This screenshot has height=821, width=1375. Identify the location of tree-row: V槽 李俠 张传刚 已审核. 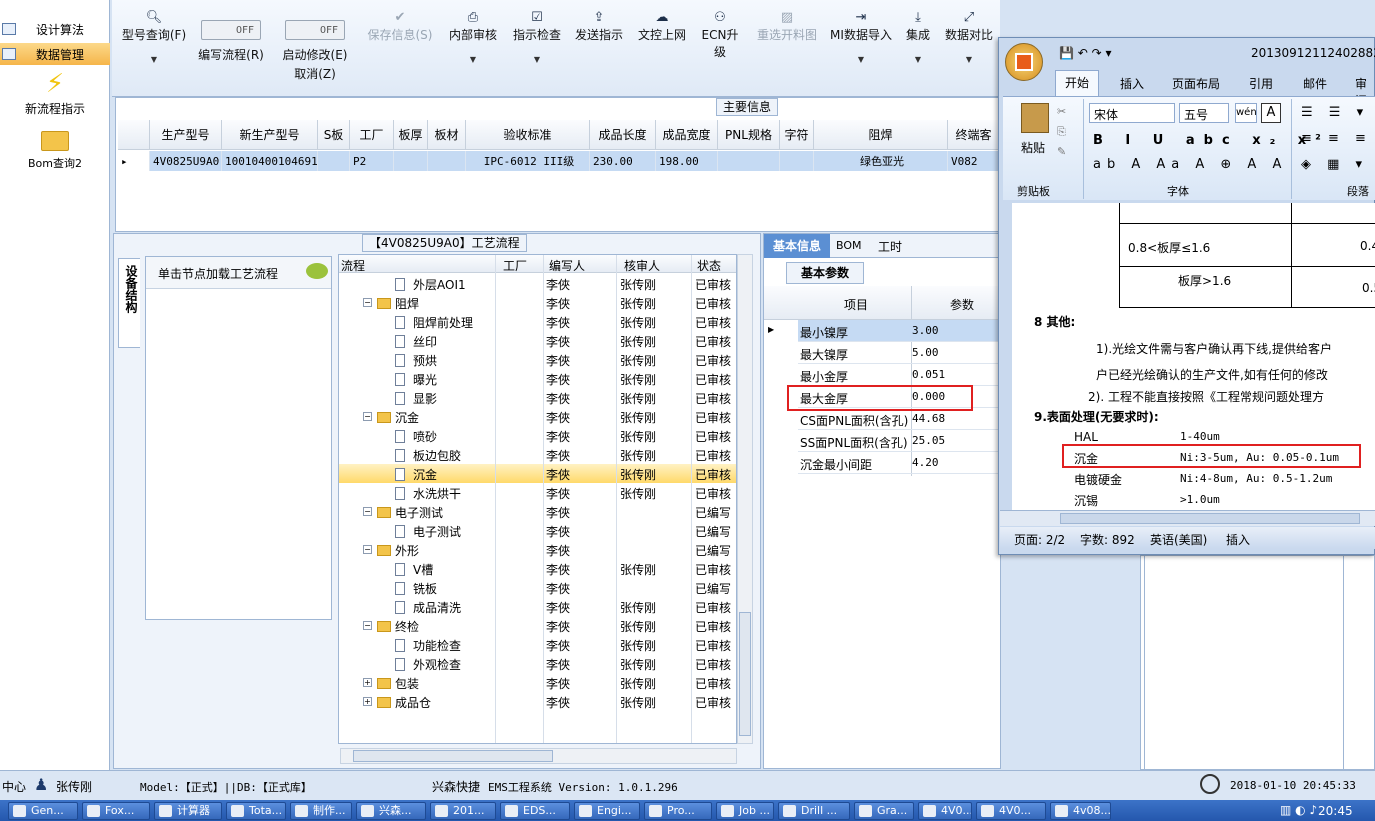
(537, 568).